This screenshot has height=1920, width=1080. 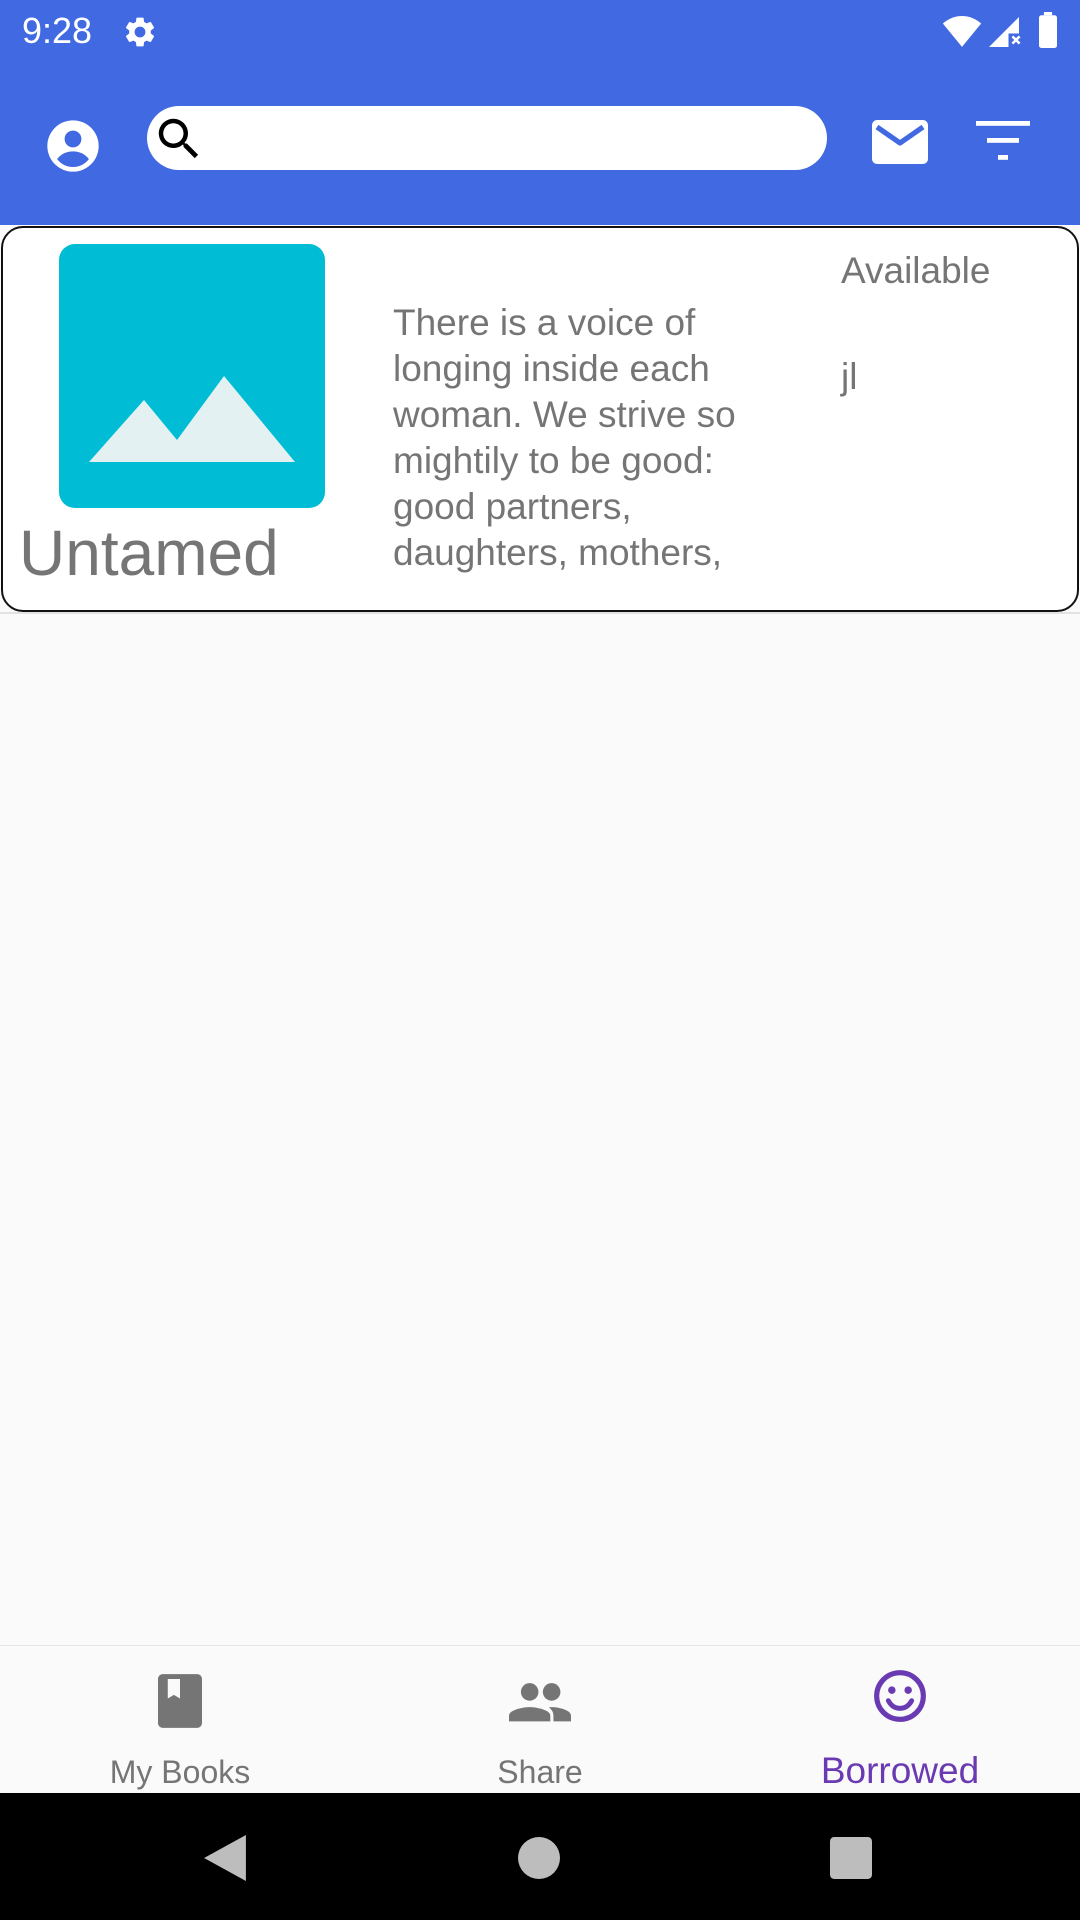 I want to click on wifi-icon, so click(x=962, y=31).